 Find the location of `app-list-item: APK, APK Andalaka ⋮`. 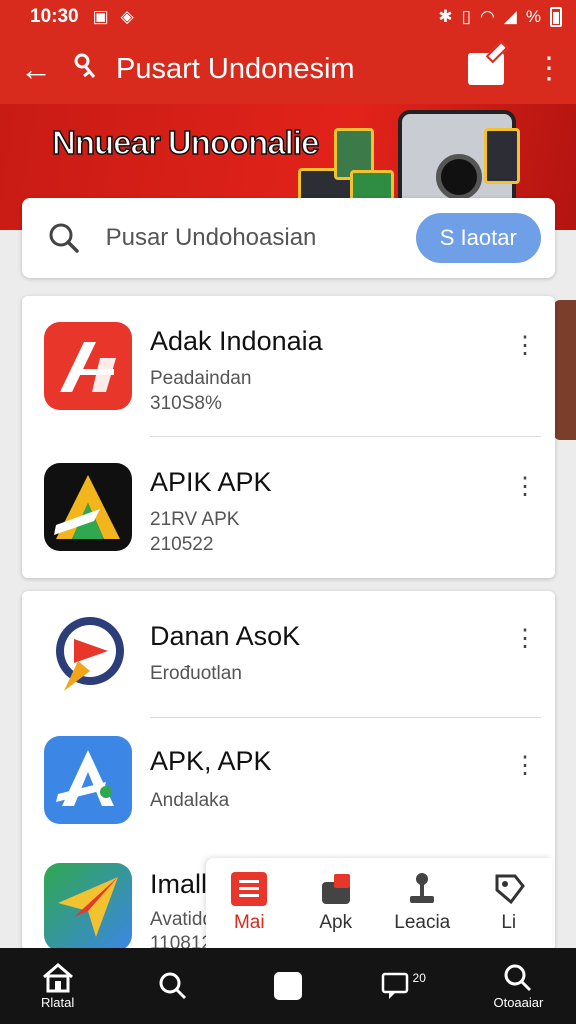

app-list-item: APK, APK Andalaka ⋮ is located at coordinates (288, 781).